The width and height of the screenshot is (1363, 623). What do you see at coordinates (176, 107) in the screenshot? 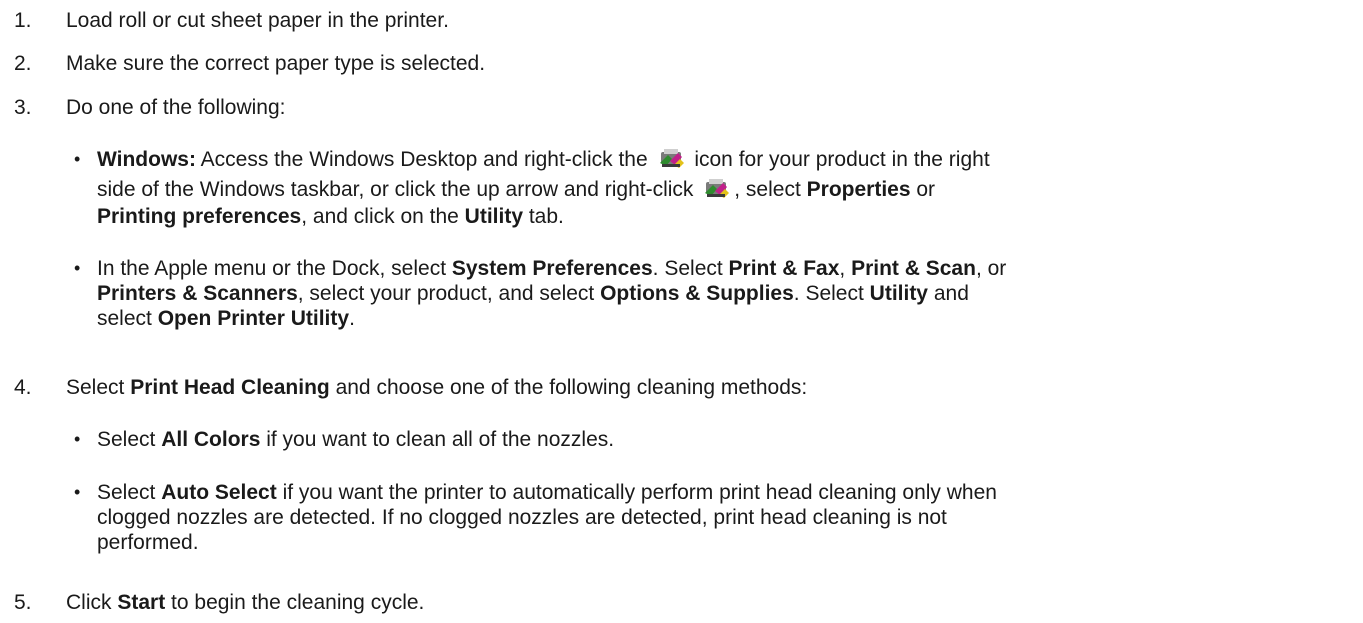
I see `step-text: Do one of the following:` at bounding box center [176, 107].